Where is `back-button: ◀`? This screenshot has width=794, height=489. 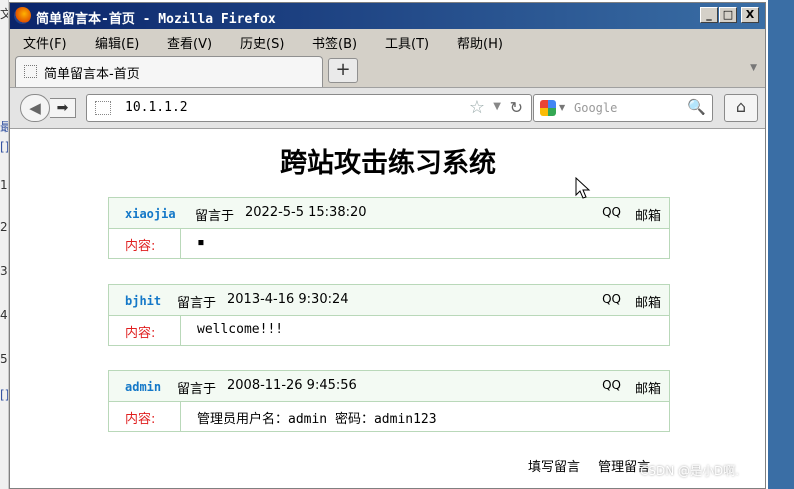
back-button: ◀ is located at coordinates (35, 108).